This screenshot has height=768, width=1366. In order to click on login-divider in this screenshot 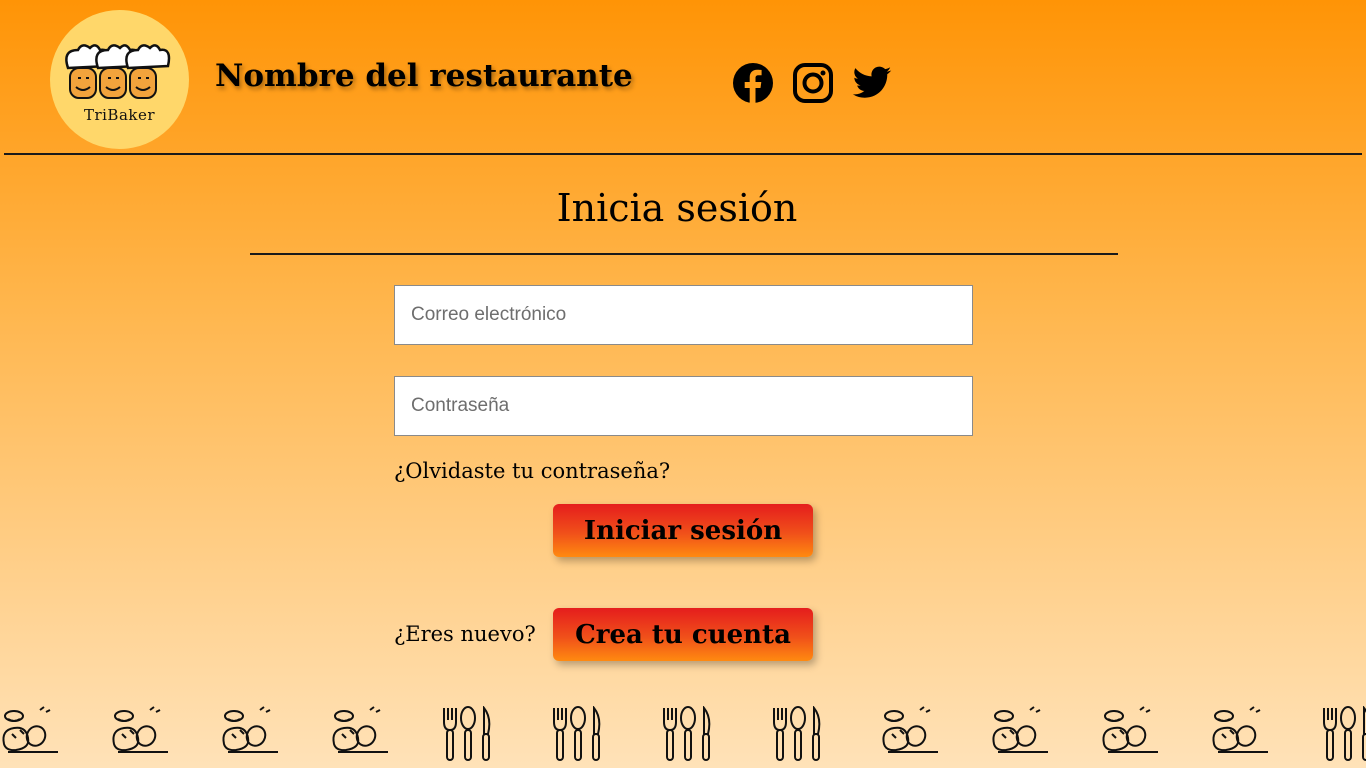, I will do `click(684, 254)`.